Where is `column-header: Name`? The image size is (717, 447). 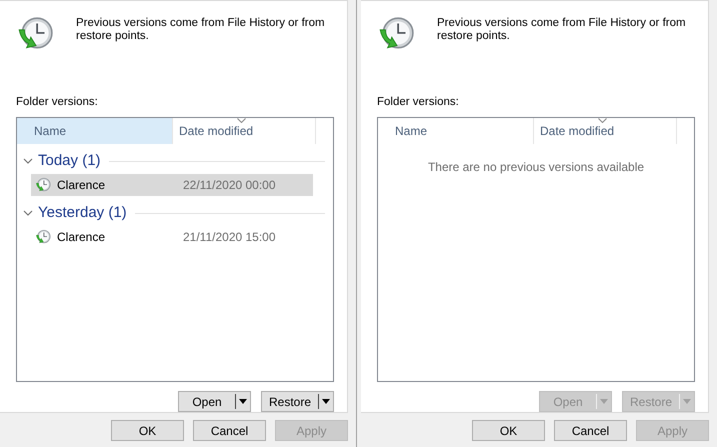
column-header: Name is located at coordinates (95, 131).